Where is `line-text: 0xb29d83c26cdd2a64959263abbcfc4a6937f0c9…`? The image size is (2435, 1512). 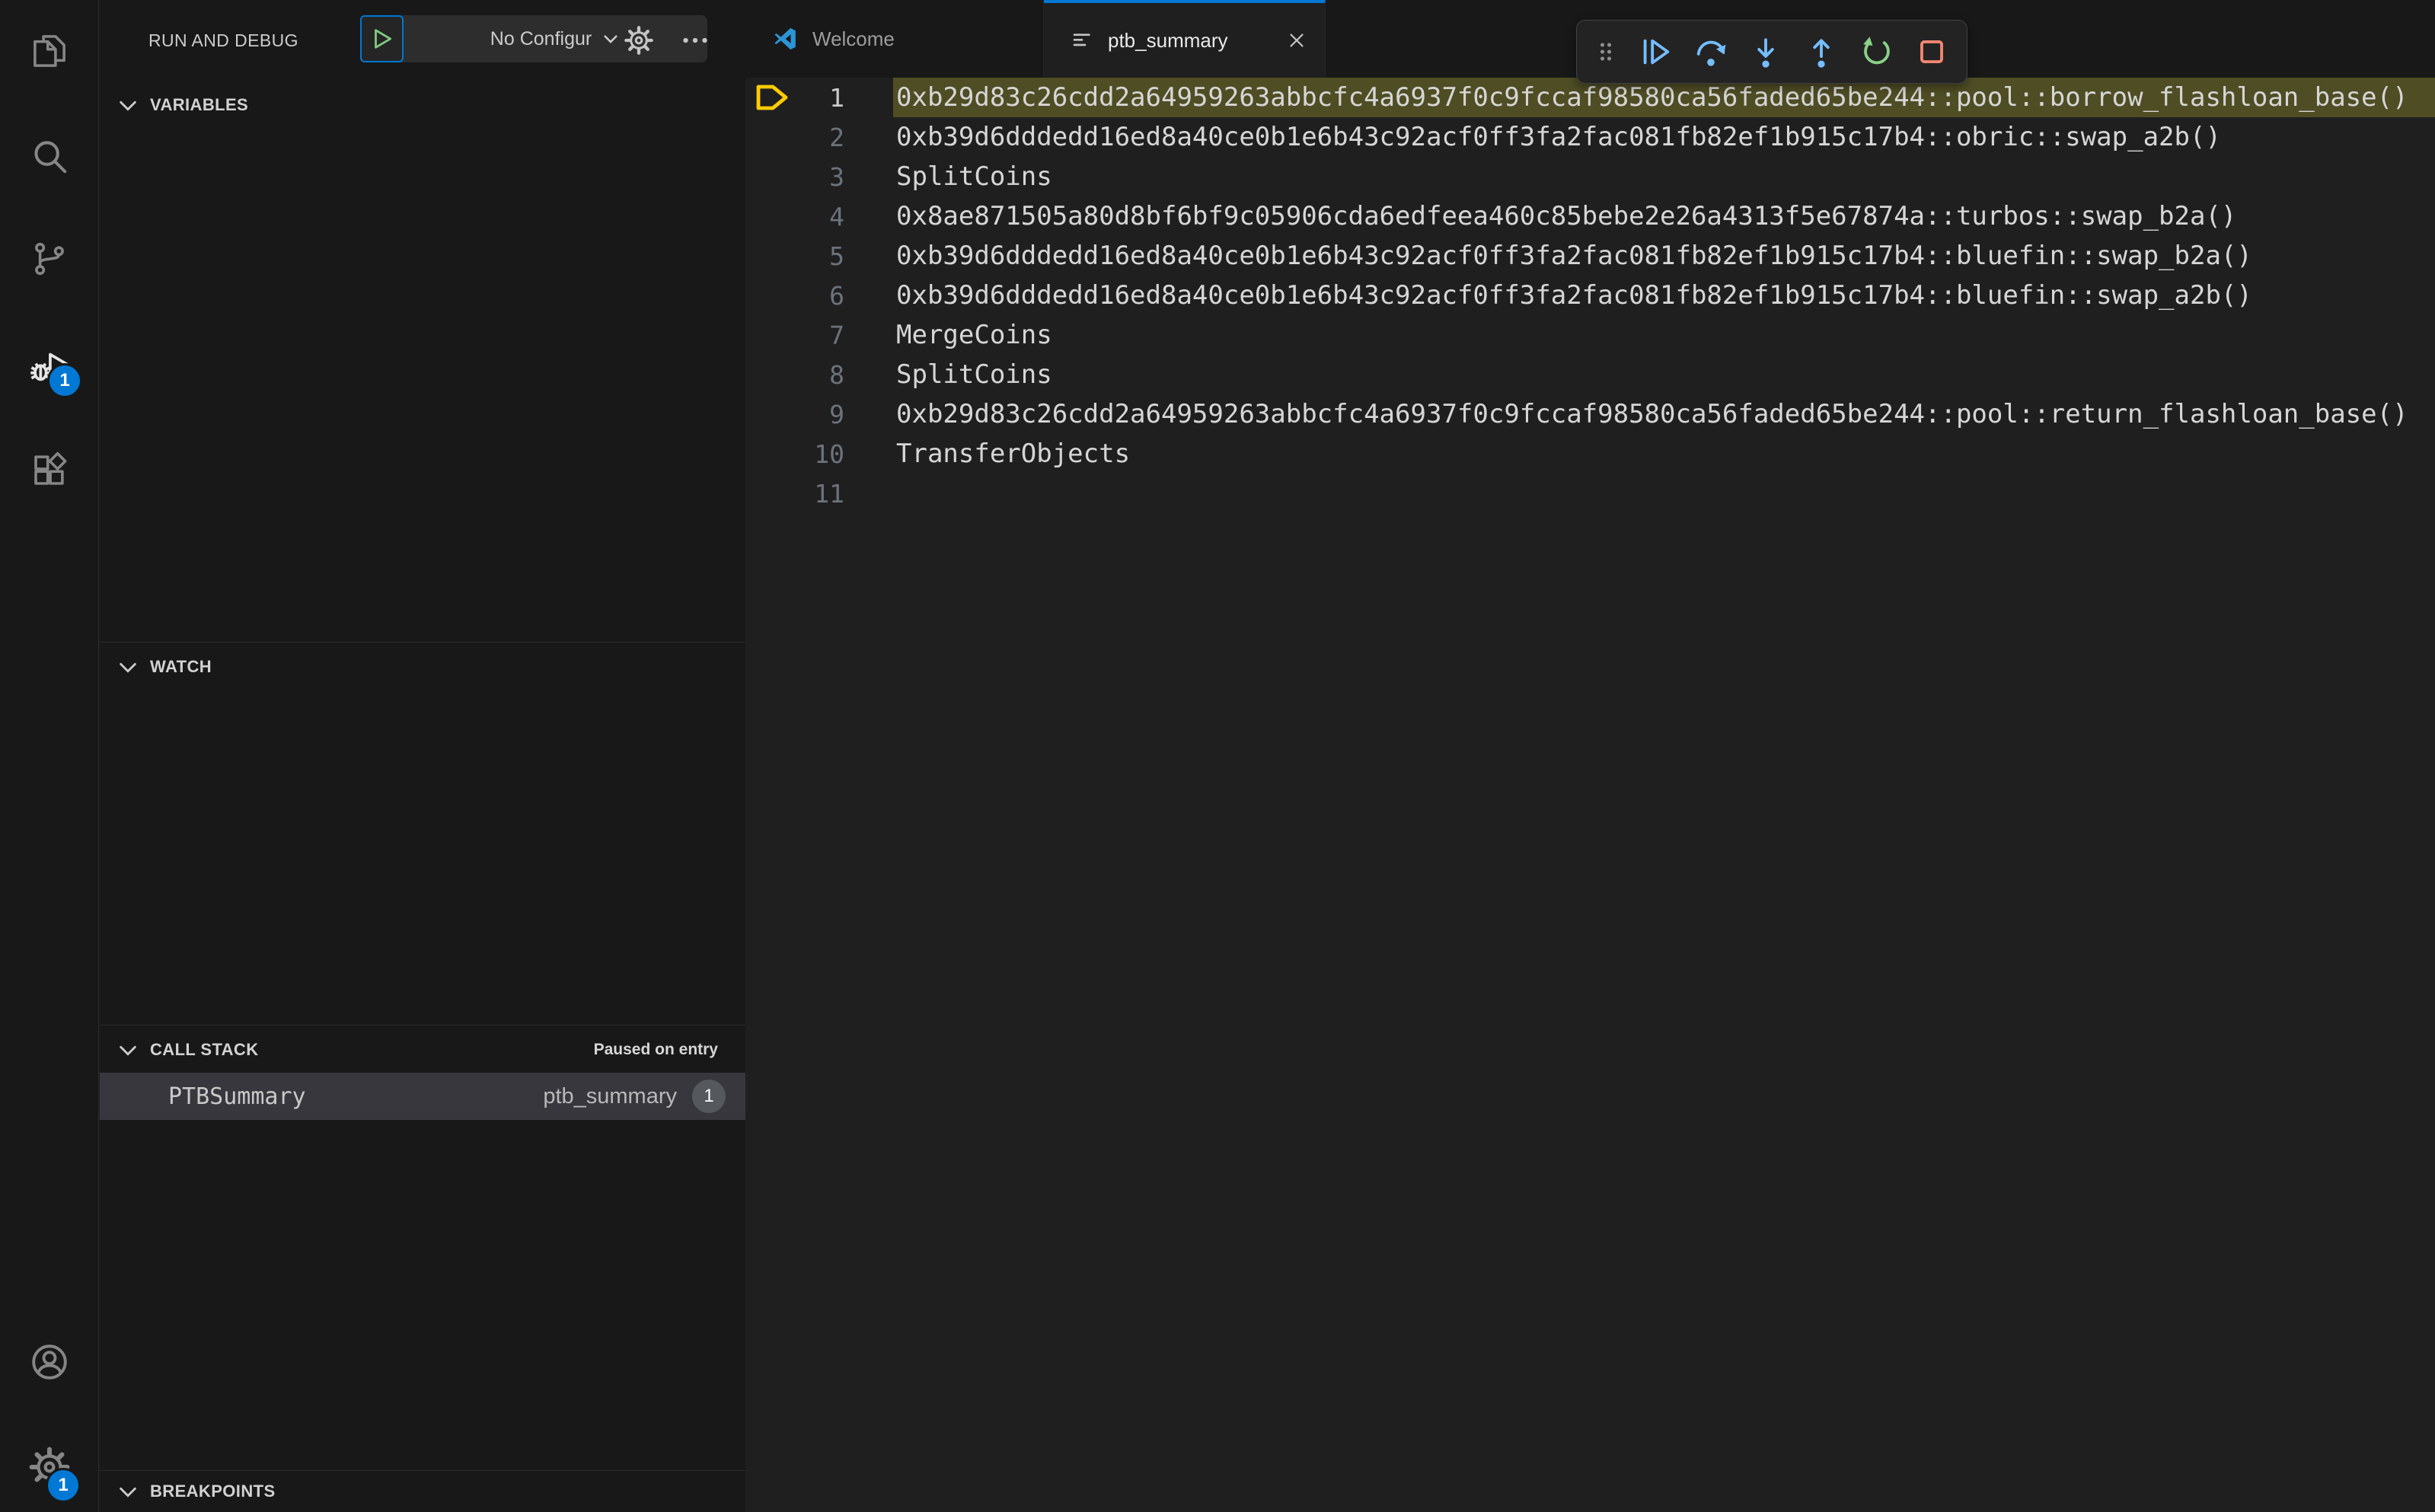 line-text: 0xb29d83c26cdd2a64959263abbcfc4a6937f0c9… is located at coordinates (1652, 414).